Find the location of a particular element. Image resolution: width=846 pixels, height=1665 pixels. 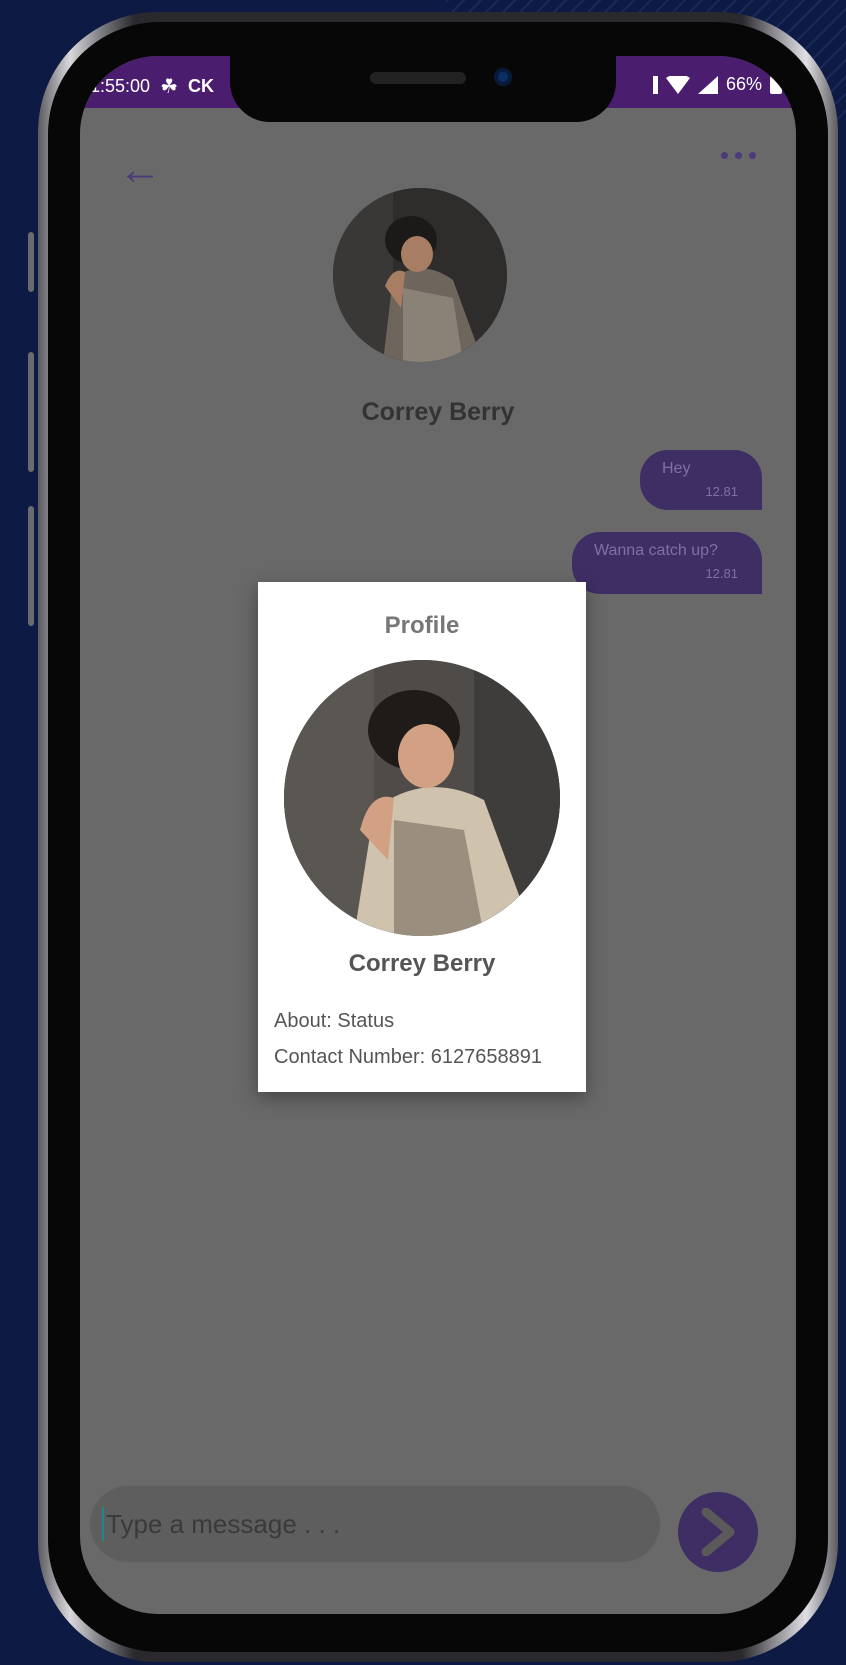

side-button-volume-down is located at coordinates (31, 566).